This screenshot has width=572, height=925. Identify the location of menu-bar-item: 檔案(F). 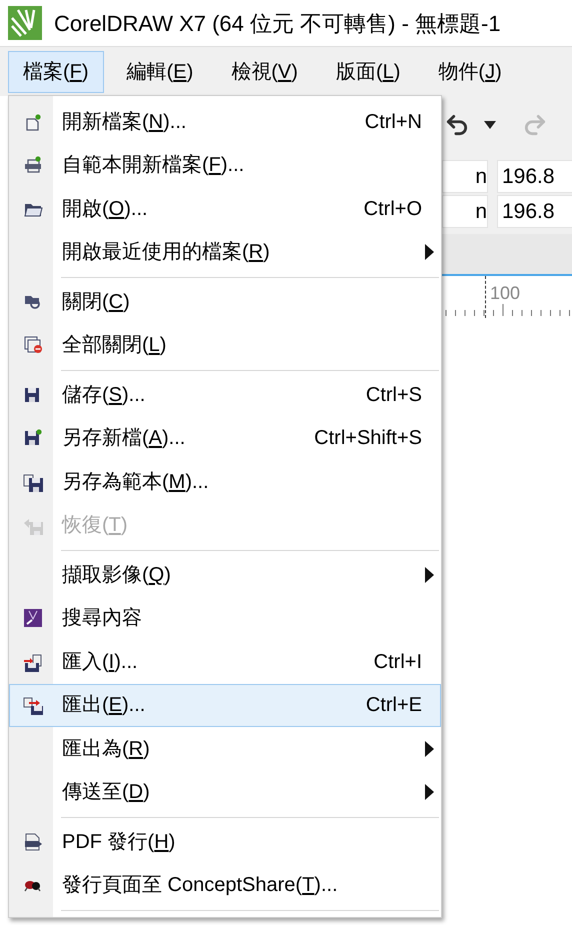
(56, 71).